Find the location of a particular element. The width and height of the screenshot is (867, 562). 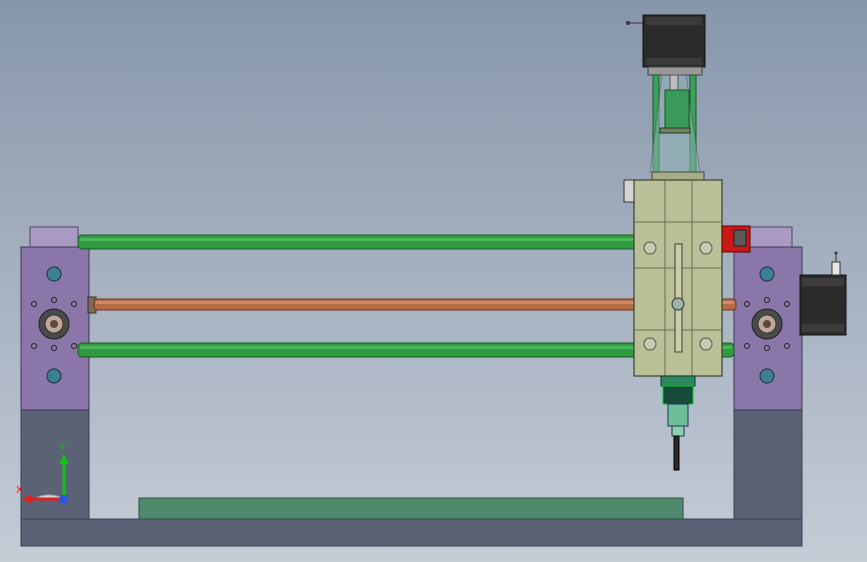

coordinate-triad-icon is located at coordinates (45, 479).